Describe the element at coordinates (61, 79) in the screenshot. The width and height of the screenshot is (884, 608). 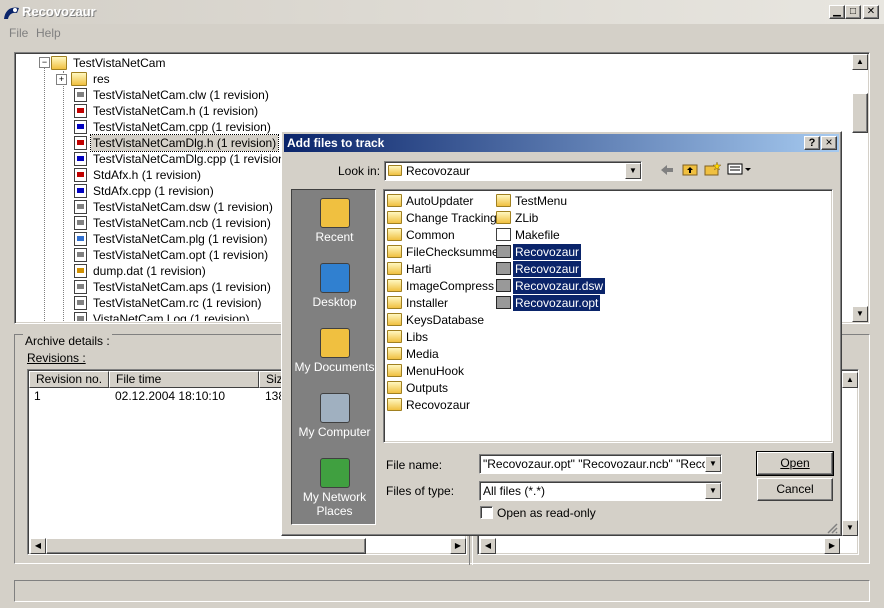
I see `expand-toggle-icon: +` at that location.